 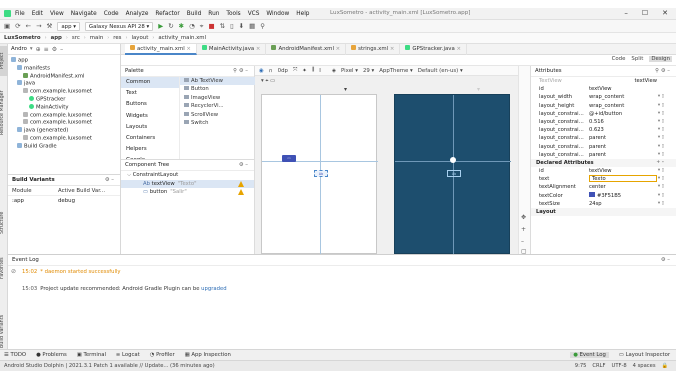 What do you see at coordinates (623, 106) in the screenshot?
I see `attr-value: wrap_content` at bounding box center [623, 106].